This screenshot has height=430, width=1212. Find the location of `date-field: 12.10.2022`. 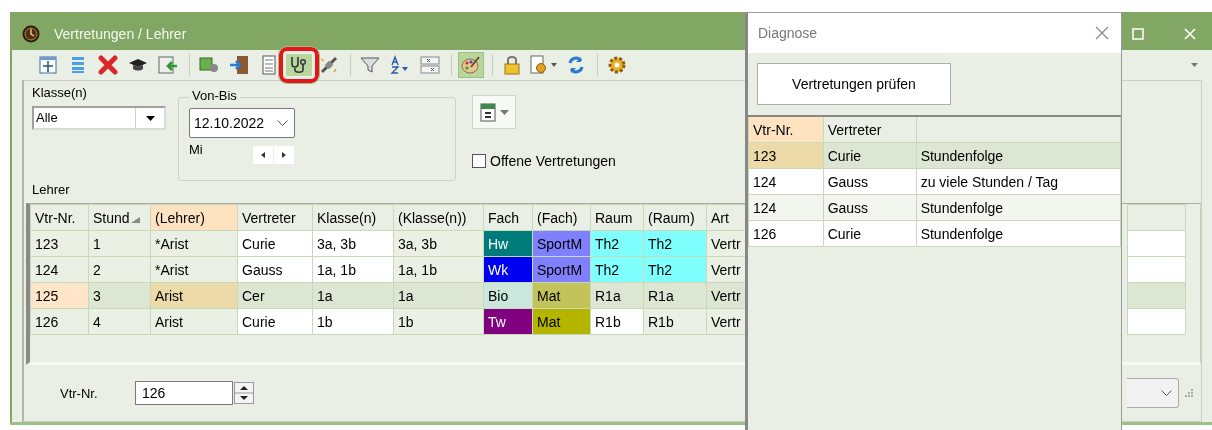

date-field: 12.10.2022 is located at coordinates (242, 123).